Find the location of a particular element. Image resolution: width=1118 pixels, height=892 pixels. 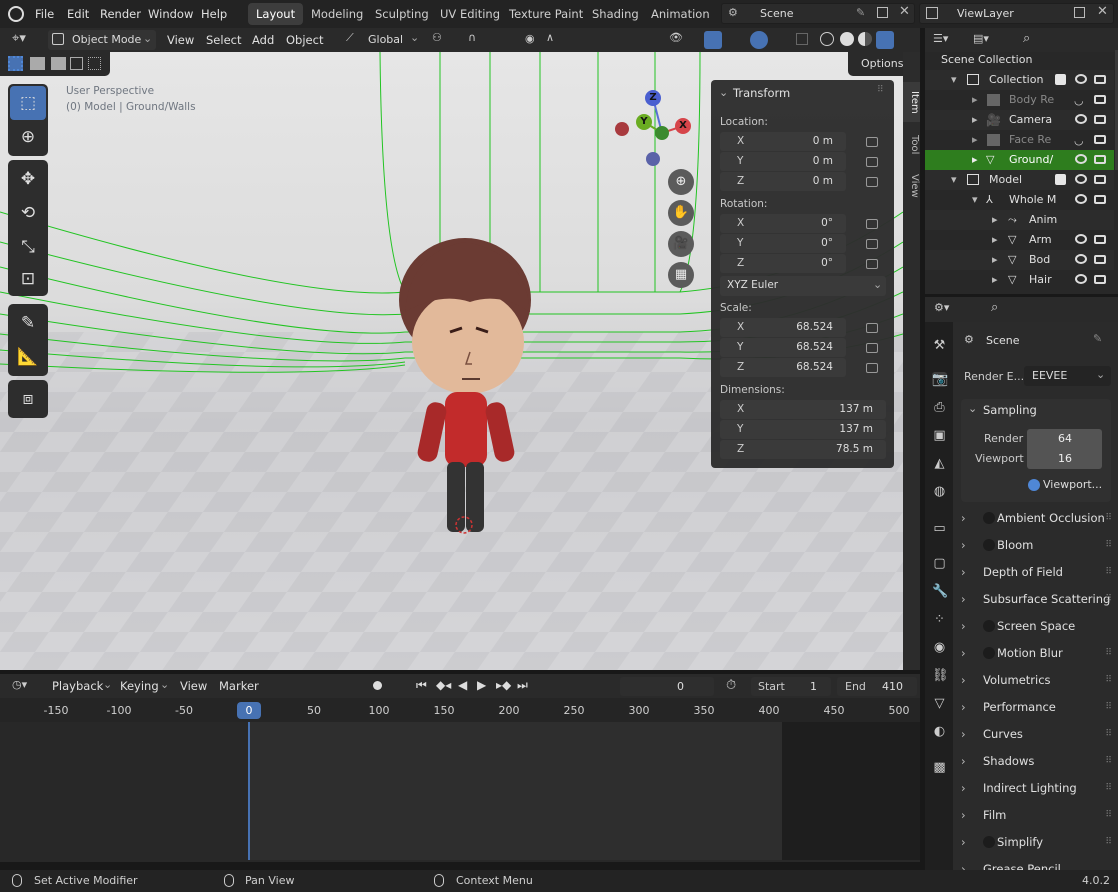

play-reverse-icon: ◀ is located at coordinates (462, 685).